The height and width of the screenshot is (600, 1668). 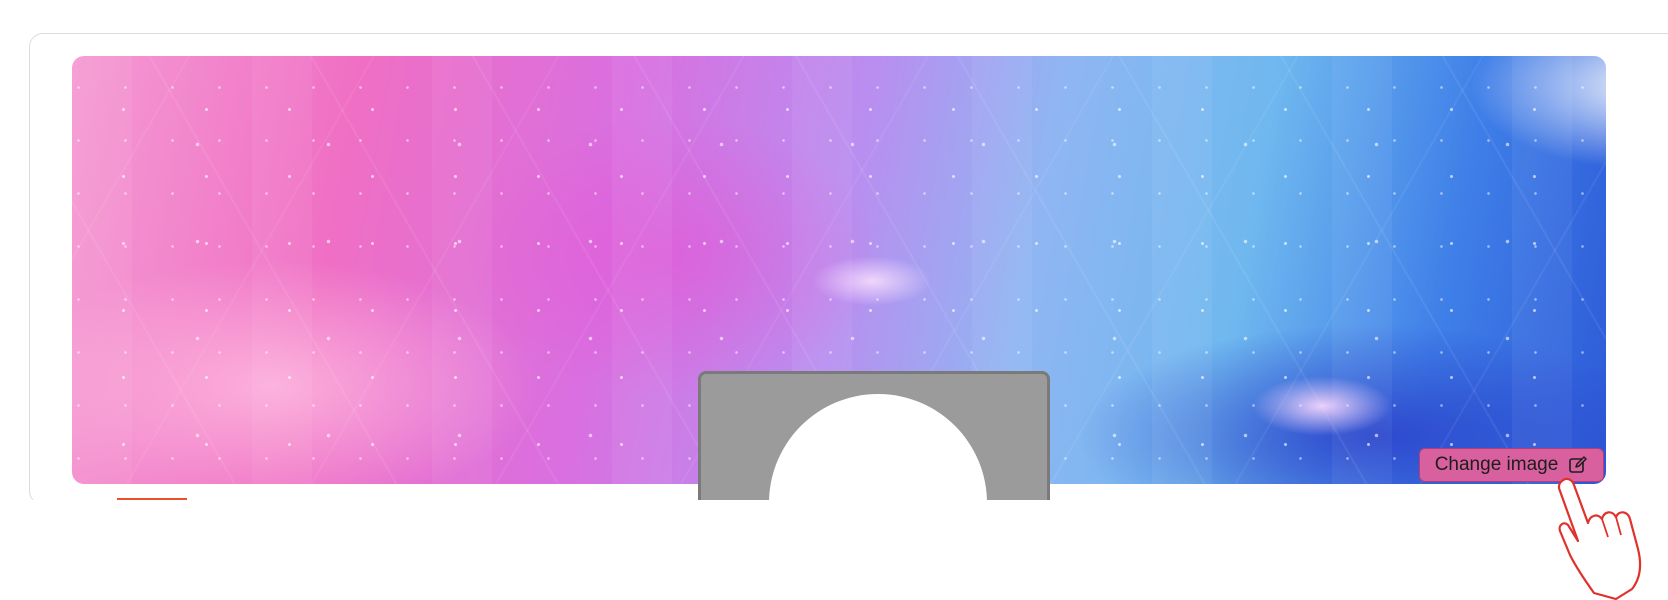 I want to click on change-image-label: Change image, so click(x=1496, y=464).